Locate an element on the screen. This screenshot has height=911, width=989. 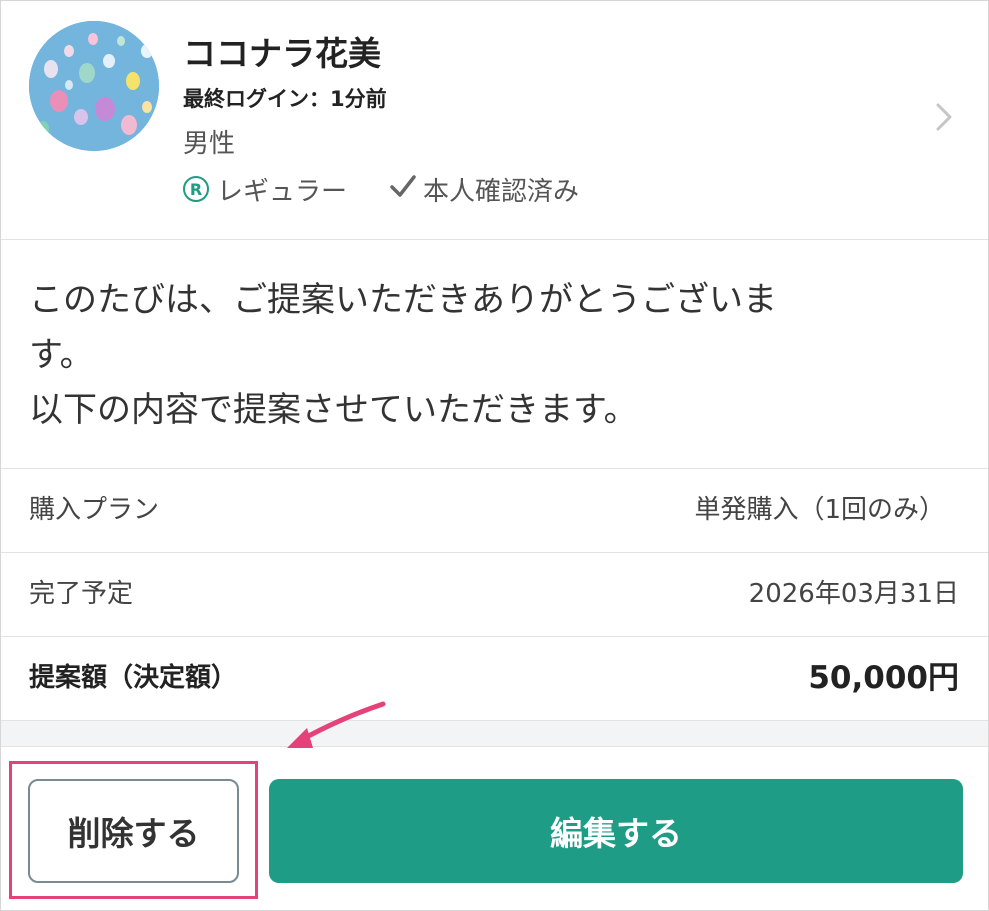
last-login: 最終ログイン：1分前 is located at coordinates (285, 99).